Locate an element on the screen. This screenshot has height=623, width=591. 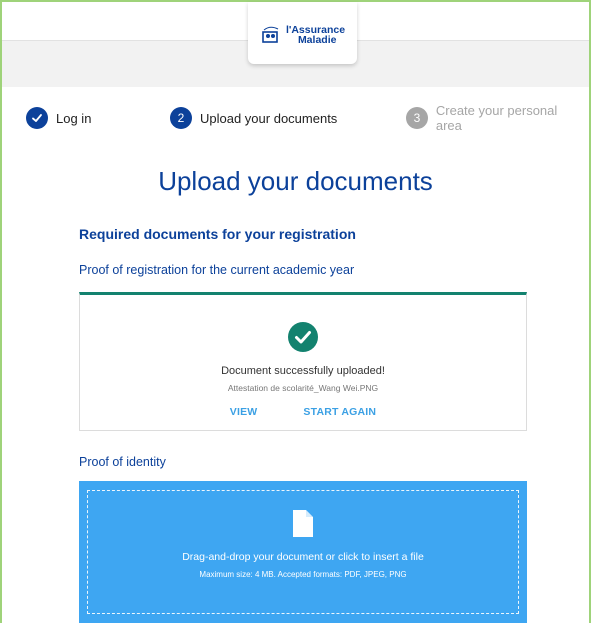
logo-line-2: Maladie is located at coordinates (317, 40).